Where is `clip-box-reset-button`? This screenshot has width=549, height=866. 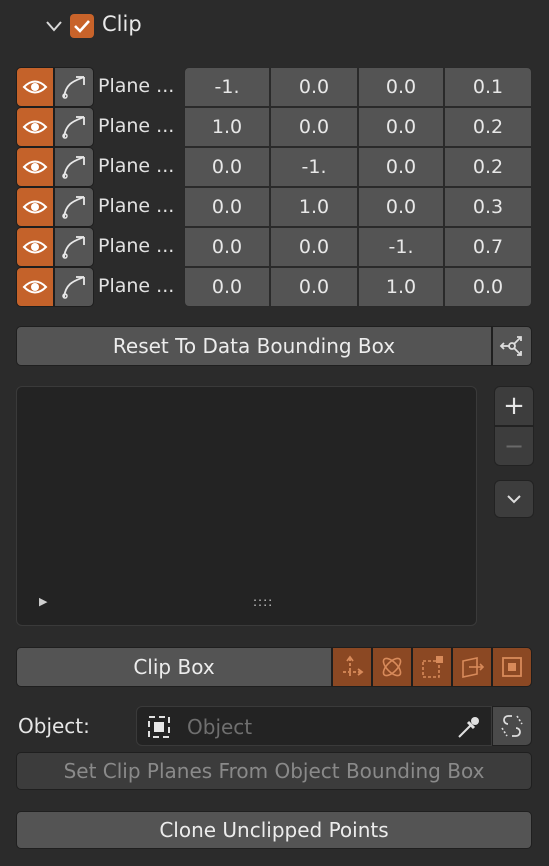 clip-box-reset-button is located at coordinates (512, 667).